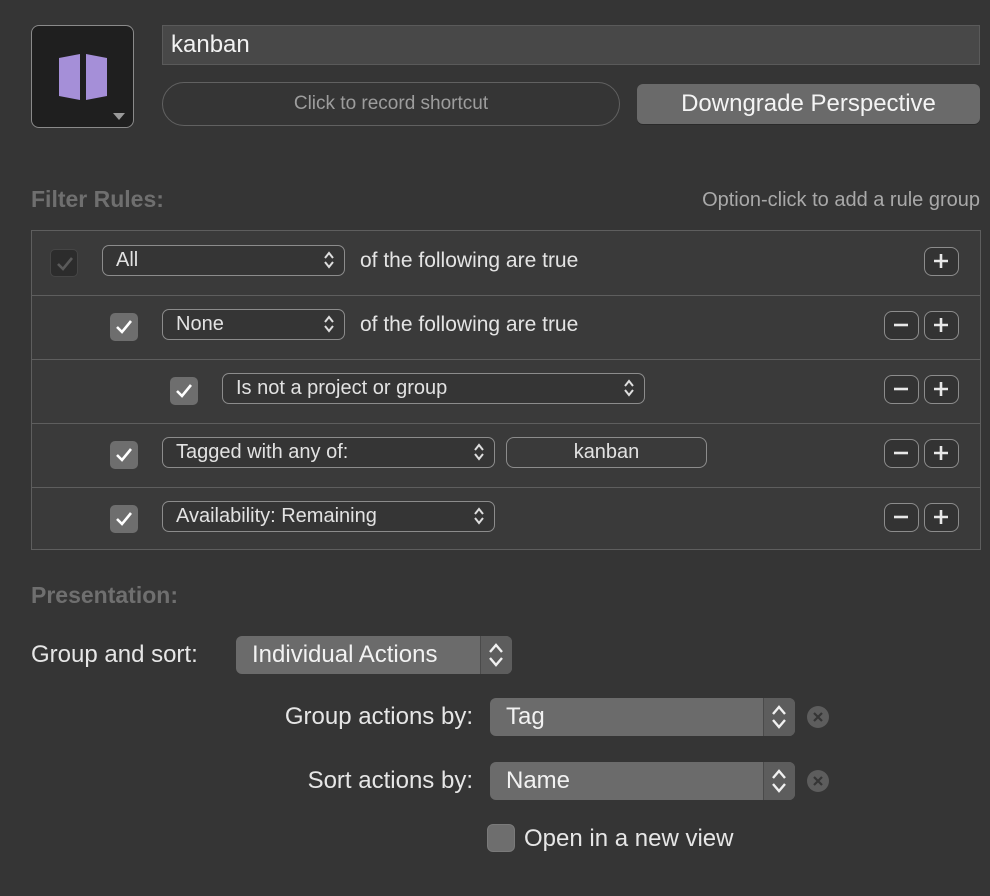  I want to click on downgrade-perspective-button: Downgrade Perspective, so click(808, 104).